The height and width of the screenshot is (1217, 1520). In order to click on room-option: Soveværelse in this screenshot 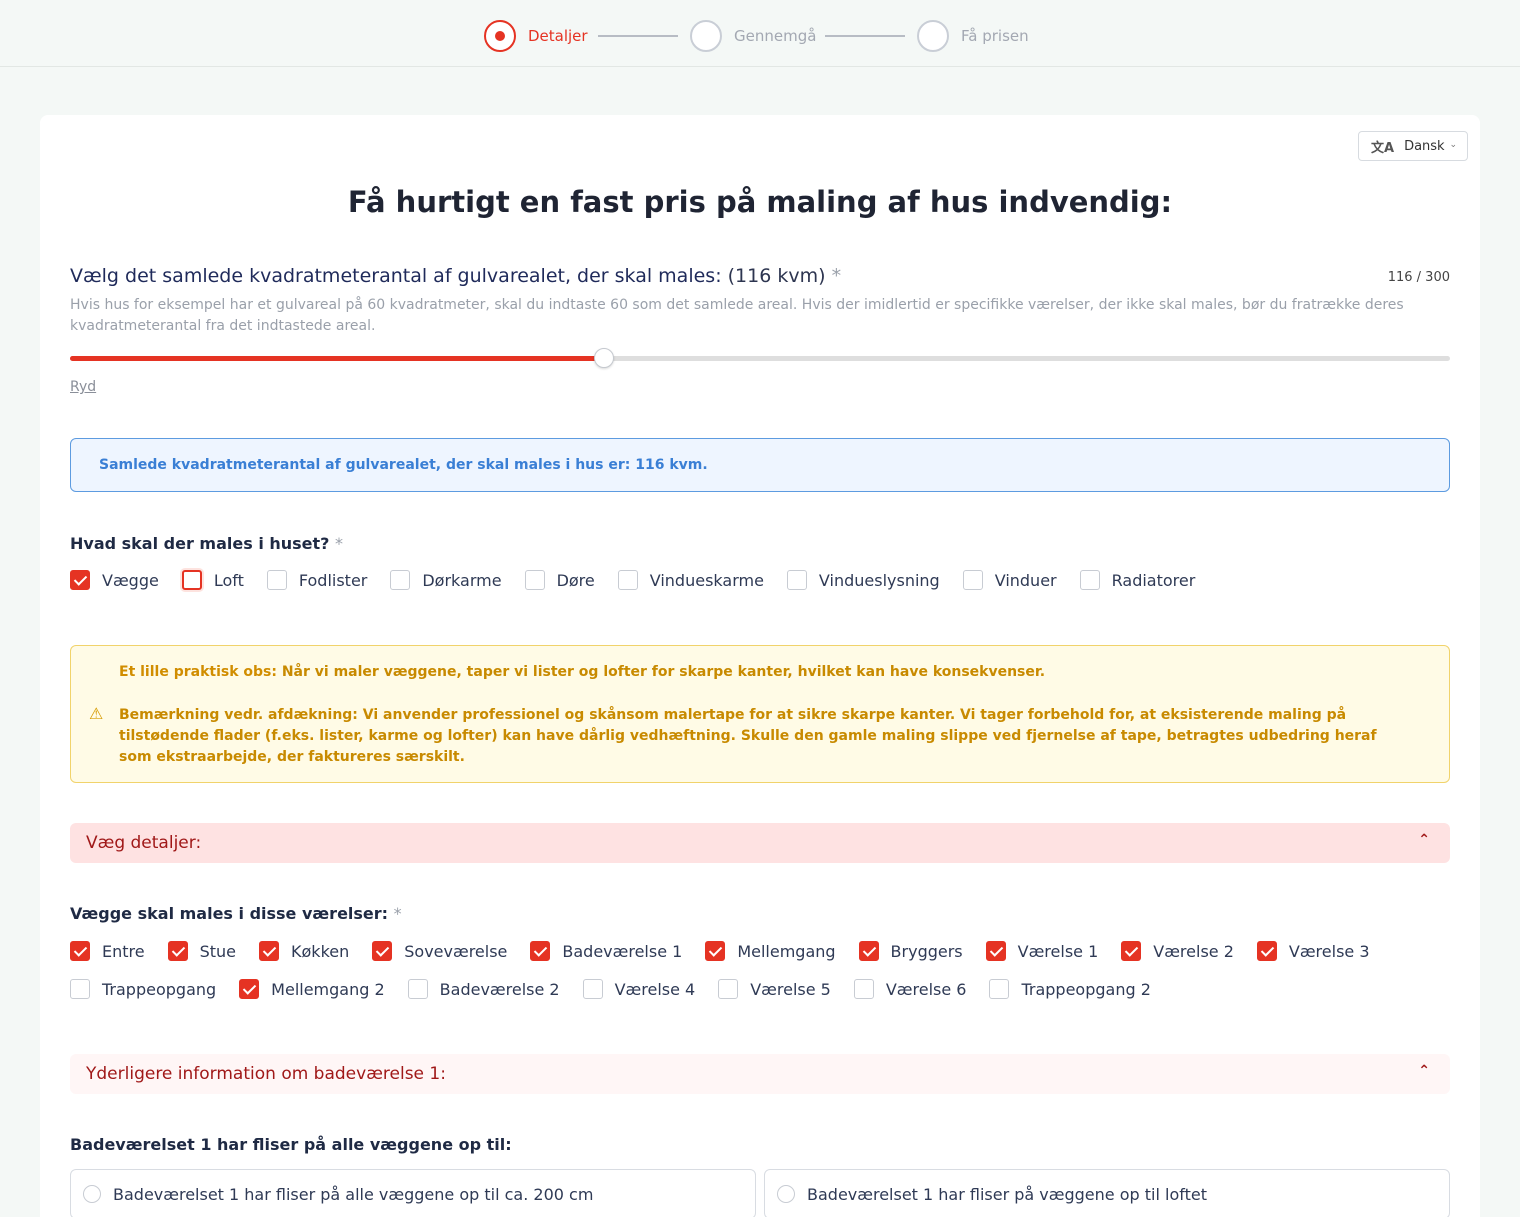, I will do `click(439, 951)`.